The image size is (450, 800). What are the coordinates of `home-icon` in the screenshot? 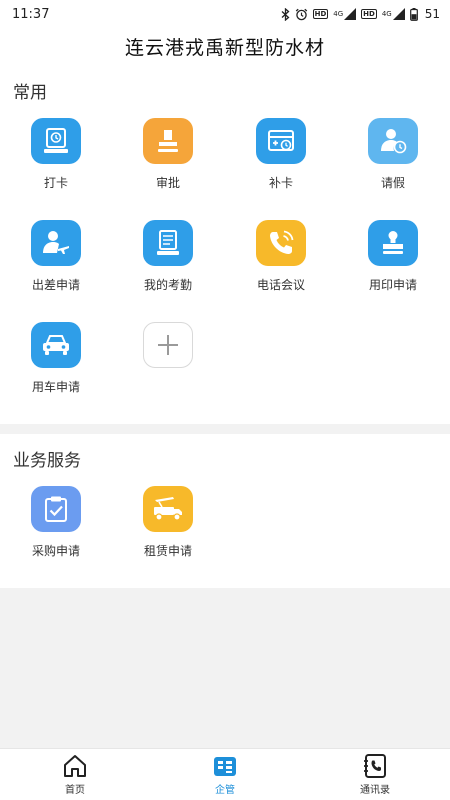 It's located at (75, 766).